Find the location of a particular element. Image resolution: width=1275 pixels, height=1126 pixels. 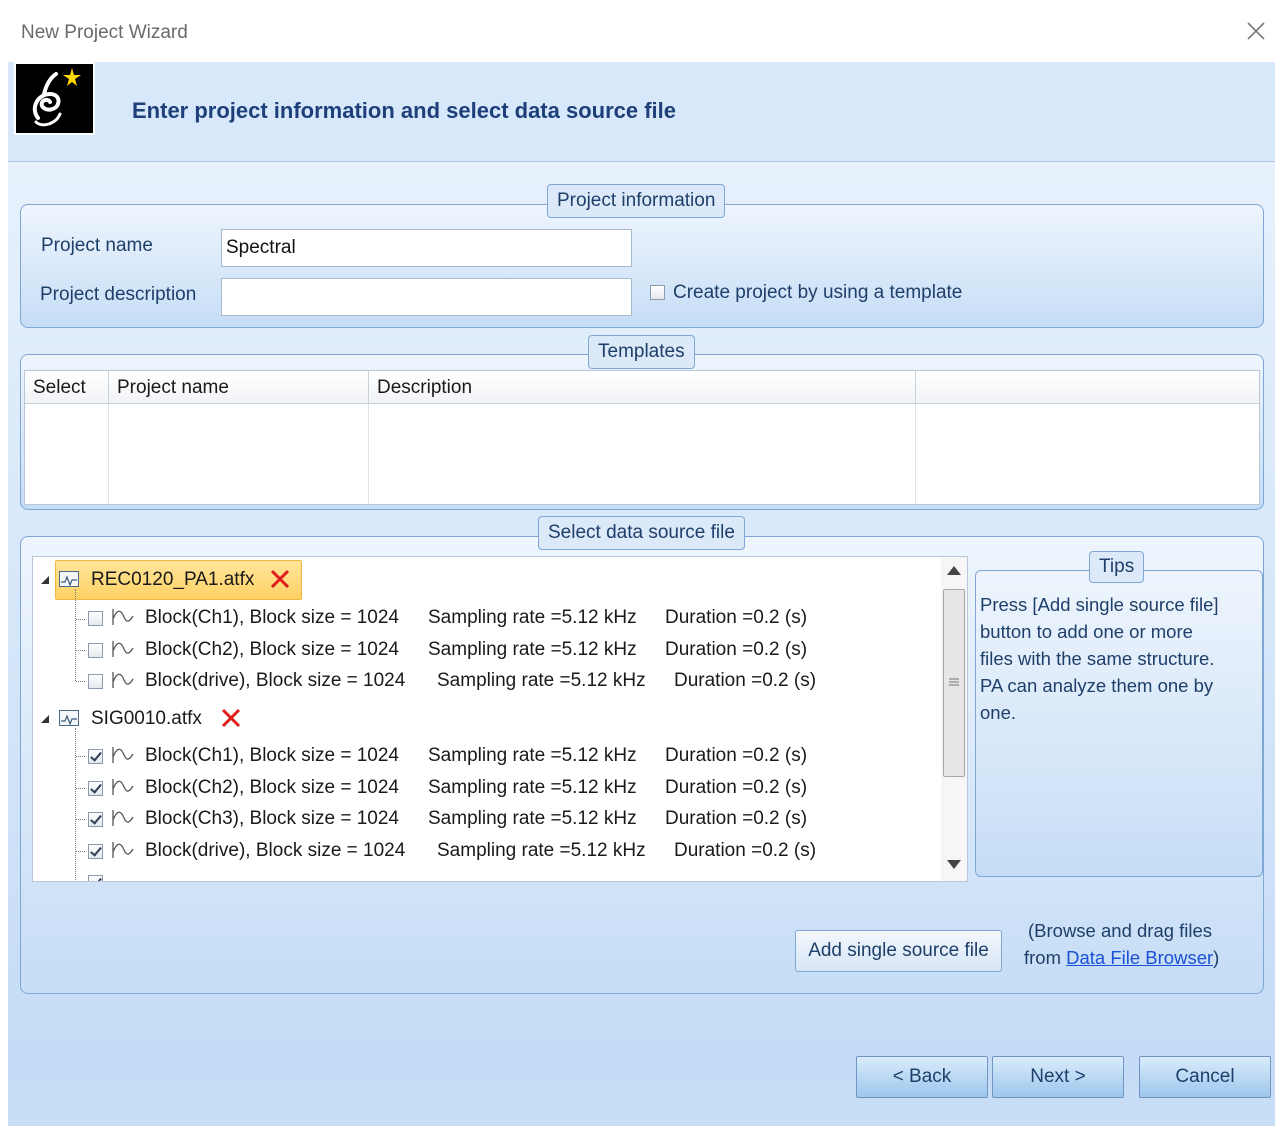

block-label: Block(Ch3), Block size = 1024 is located at coordinates (272, 818).